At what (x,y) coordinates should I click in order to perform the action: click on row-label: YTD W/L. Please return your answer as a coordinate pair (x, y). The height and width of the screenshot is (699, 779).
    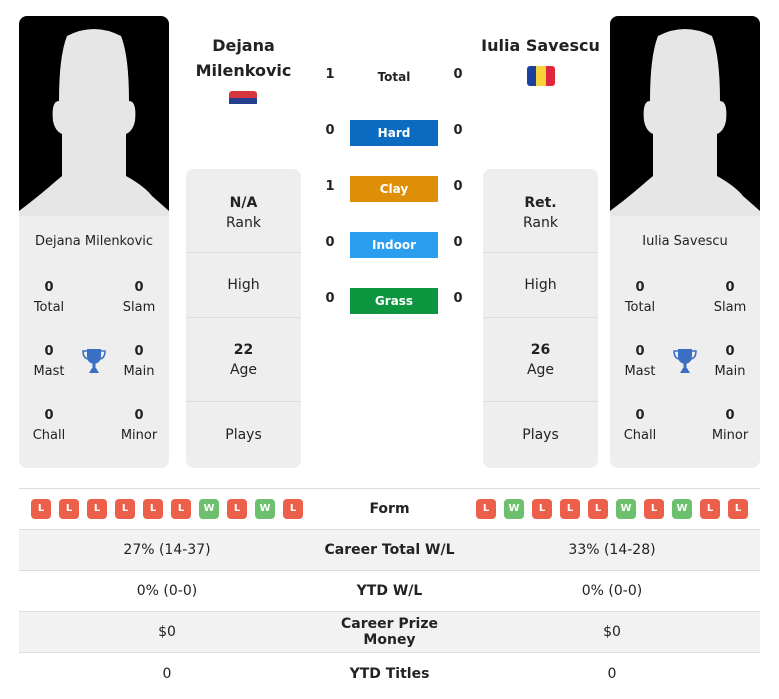
    Looking at the image, I should click on (389, 591).